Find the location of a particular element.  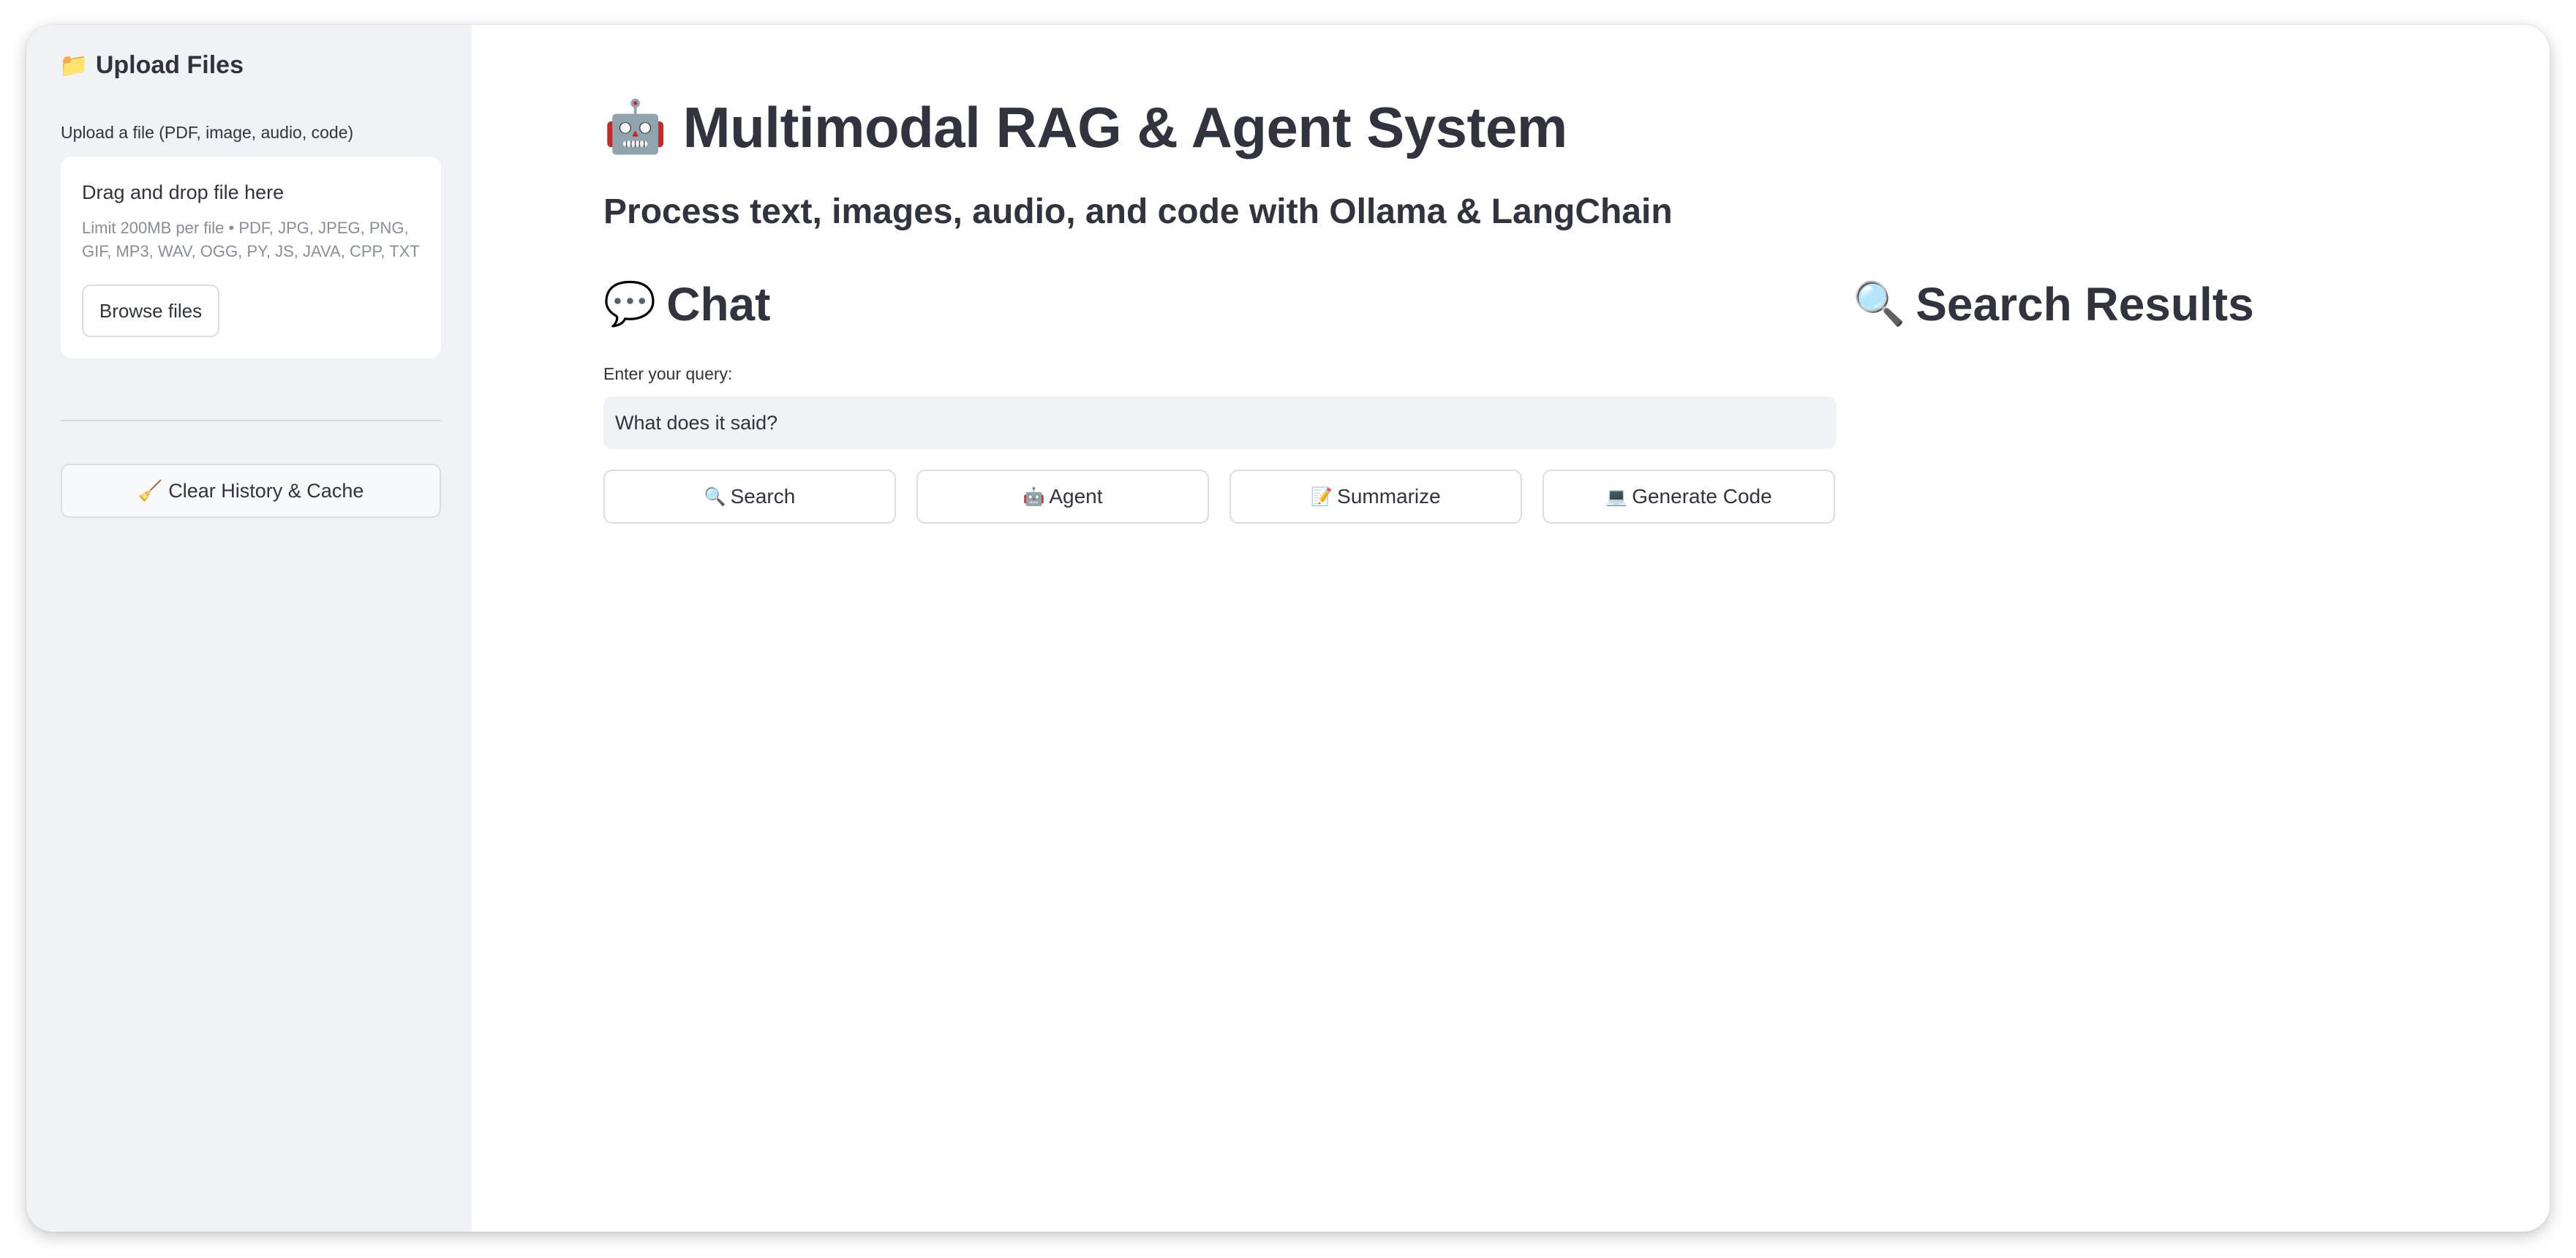

speech-bubble-icon: 💬 is located at coordinates (630, 304).